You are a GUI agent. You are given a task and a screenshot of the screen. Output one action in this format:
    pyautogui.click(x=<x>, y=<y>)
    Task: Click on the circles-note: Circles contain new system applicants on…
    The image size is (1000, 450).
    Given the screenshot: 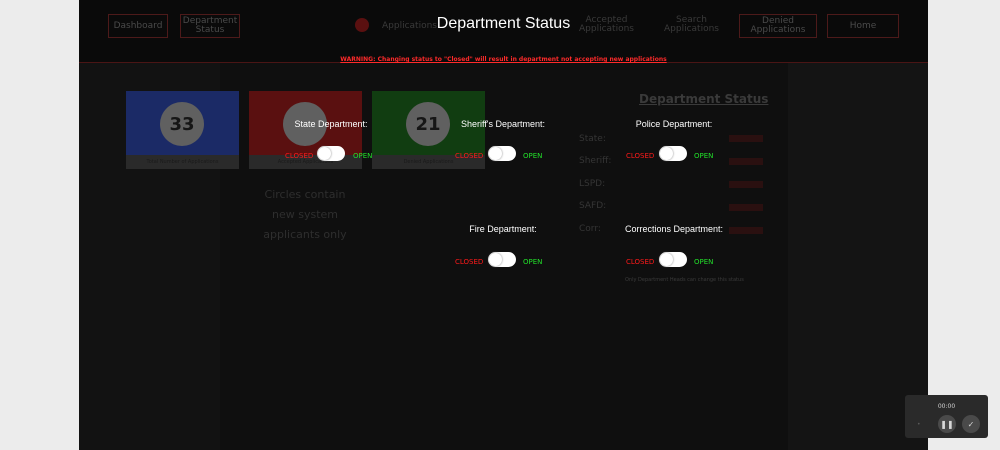 What is the action you would take?
    pyautogui.click(x=305, y=214)
    